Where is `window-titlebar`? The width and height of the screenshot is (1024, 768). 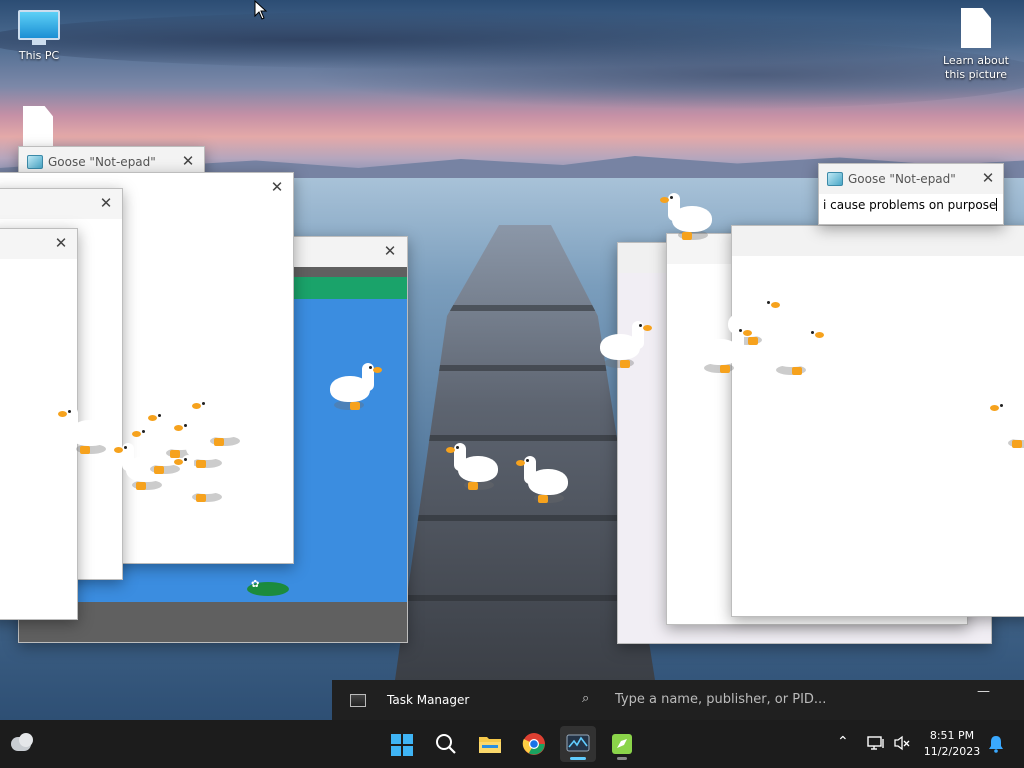
window-titlebar is located at coordinates (878, 241).